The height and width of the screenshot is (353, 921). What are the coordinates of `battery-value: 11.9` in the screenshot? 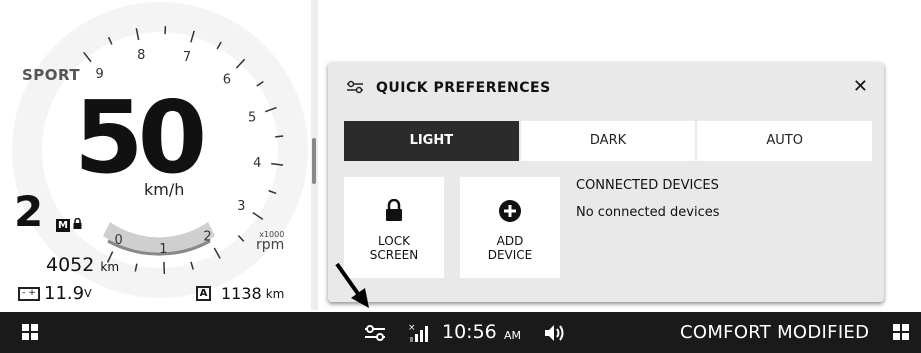 It's located at (64, 293).